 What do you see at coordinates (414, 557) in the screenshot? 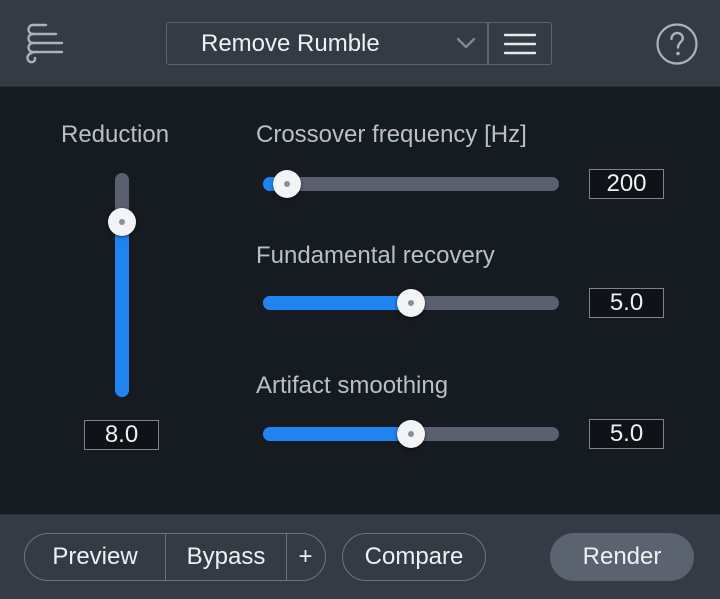
I see `compare-button: Compare` at bounding box center [414, 557].